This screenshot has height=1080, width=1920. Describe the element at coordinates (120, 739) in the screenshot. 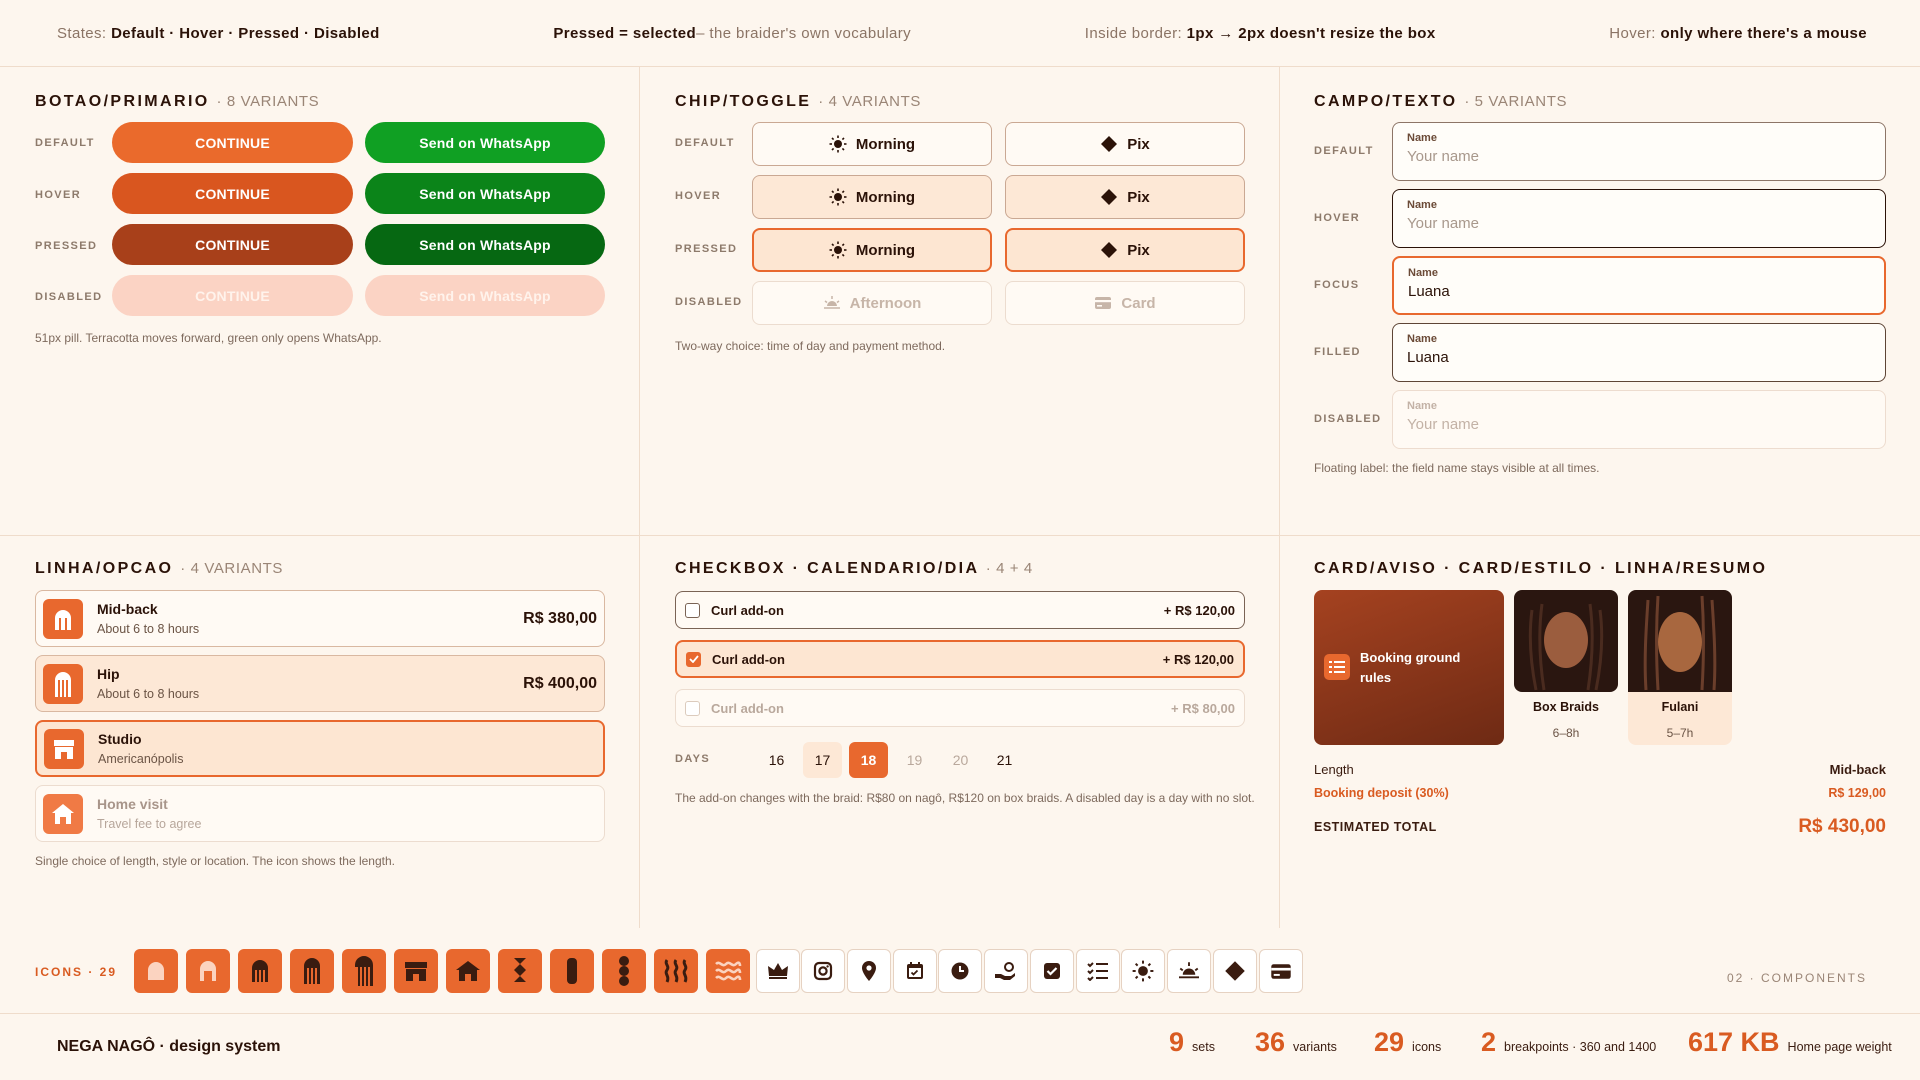

I see `option-title: Studio` at that location.